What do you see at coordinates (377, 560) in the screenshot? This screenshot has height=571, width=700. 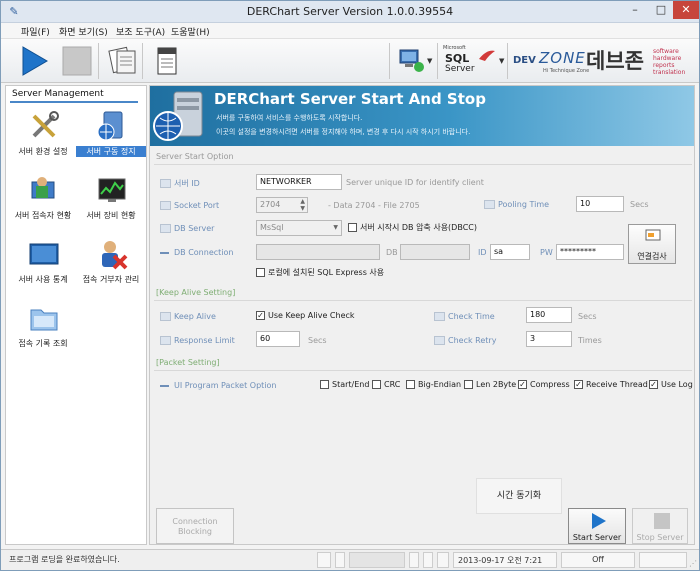 I see `status-progress` at bounding box center [377, 560].